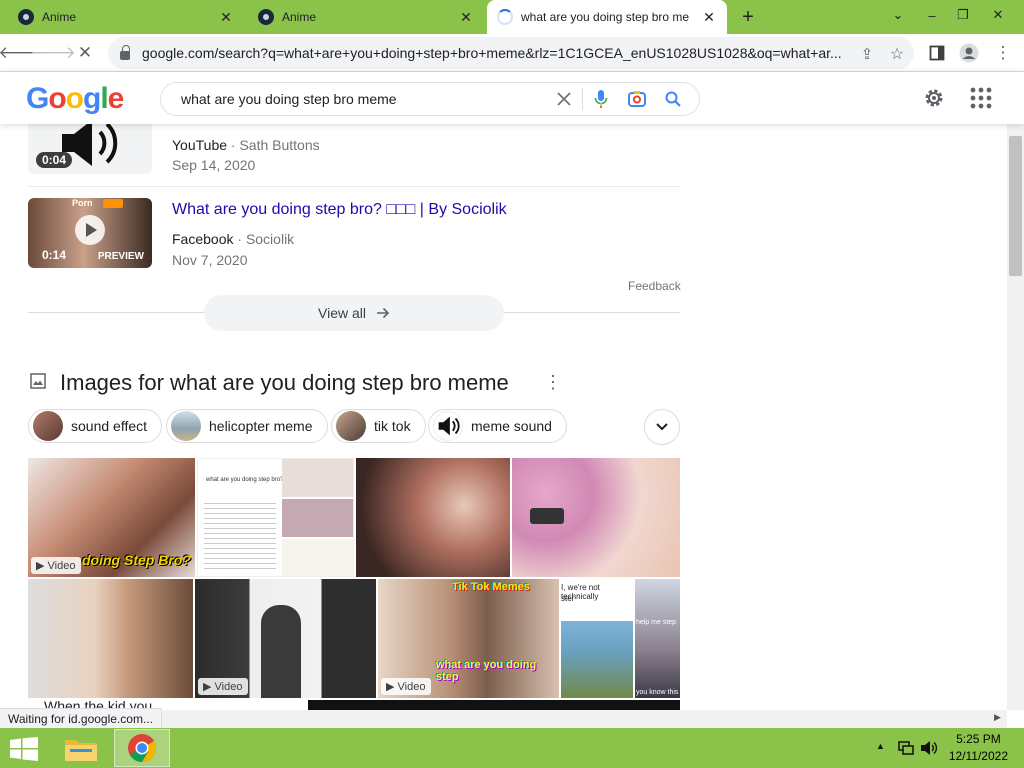 The height and width of the screenshot is (768, 1024). Describe the element at coordinates (963, 15) in the screenshot. I see `restore-button: ❐` at that location.